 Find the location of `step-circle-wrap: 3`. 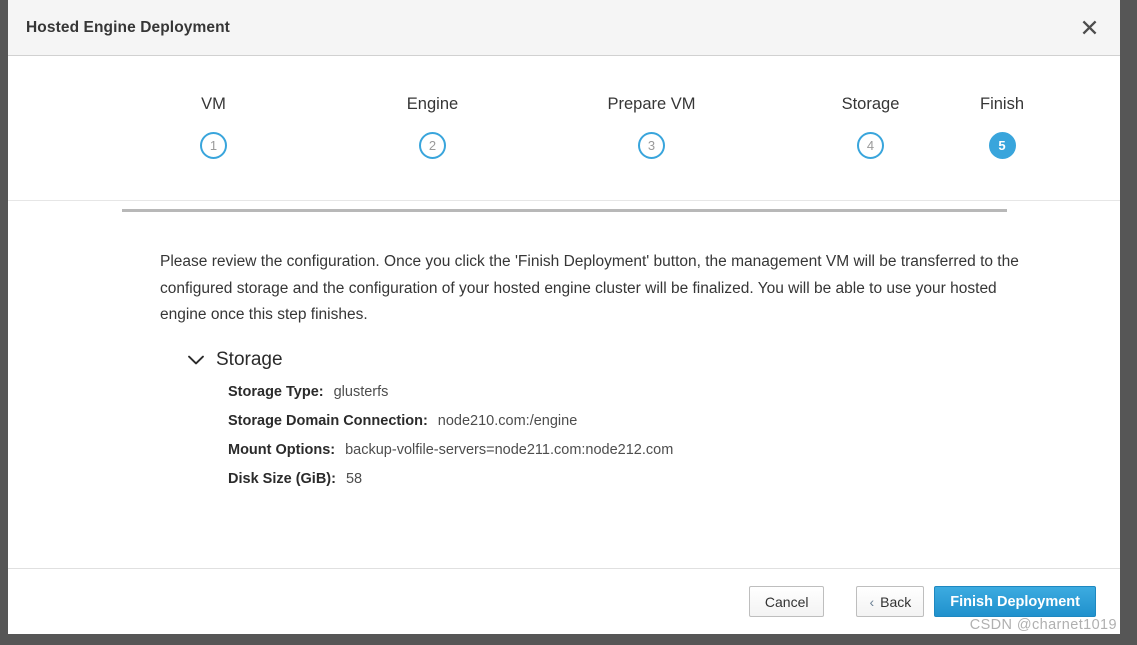

step-circle-wrap: 3 is located at coordinates (651, 145).